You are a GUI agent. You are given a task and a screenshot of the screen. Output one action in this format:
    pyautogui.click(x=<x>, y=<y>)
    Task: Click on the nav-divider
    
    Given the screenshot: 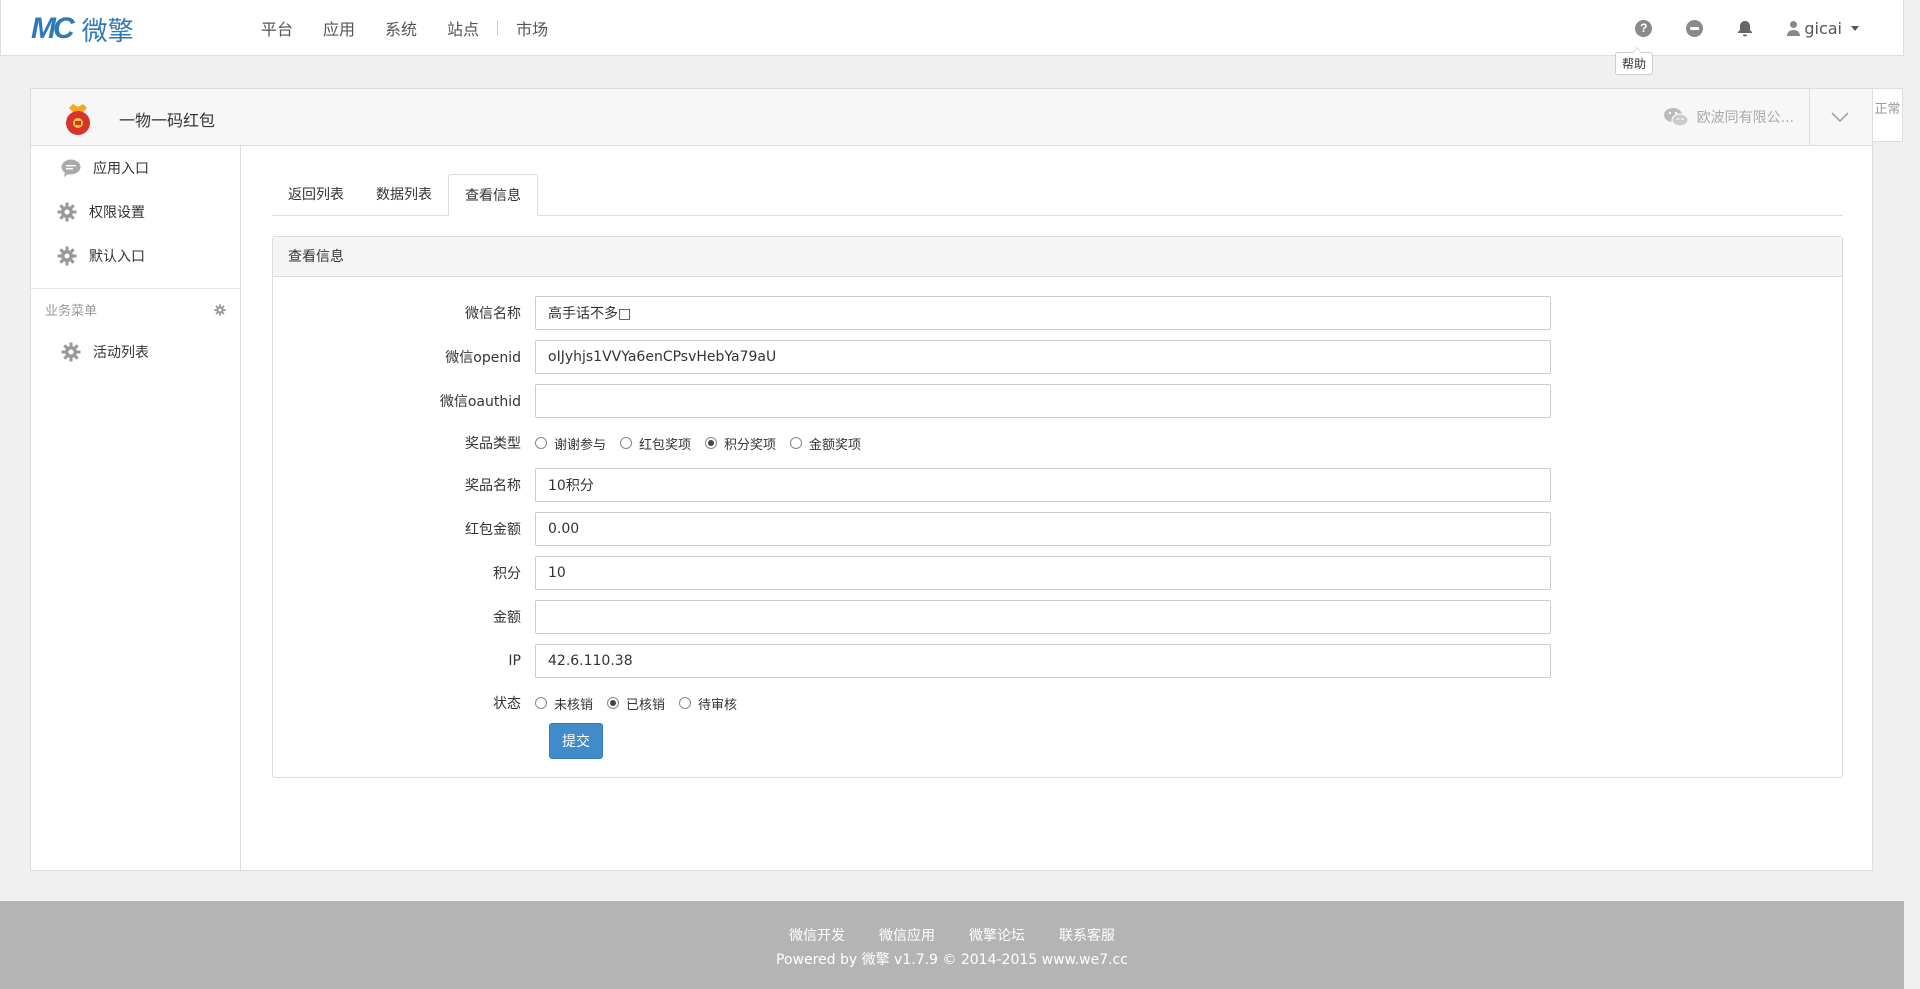 What is the action you would take?
    pyautogui.click(x=498, y=28)
    